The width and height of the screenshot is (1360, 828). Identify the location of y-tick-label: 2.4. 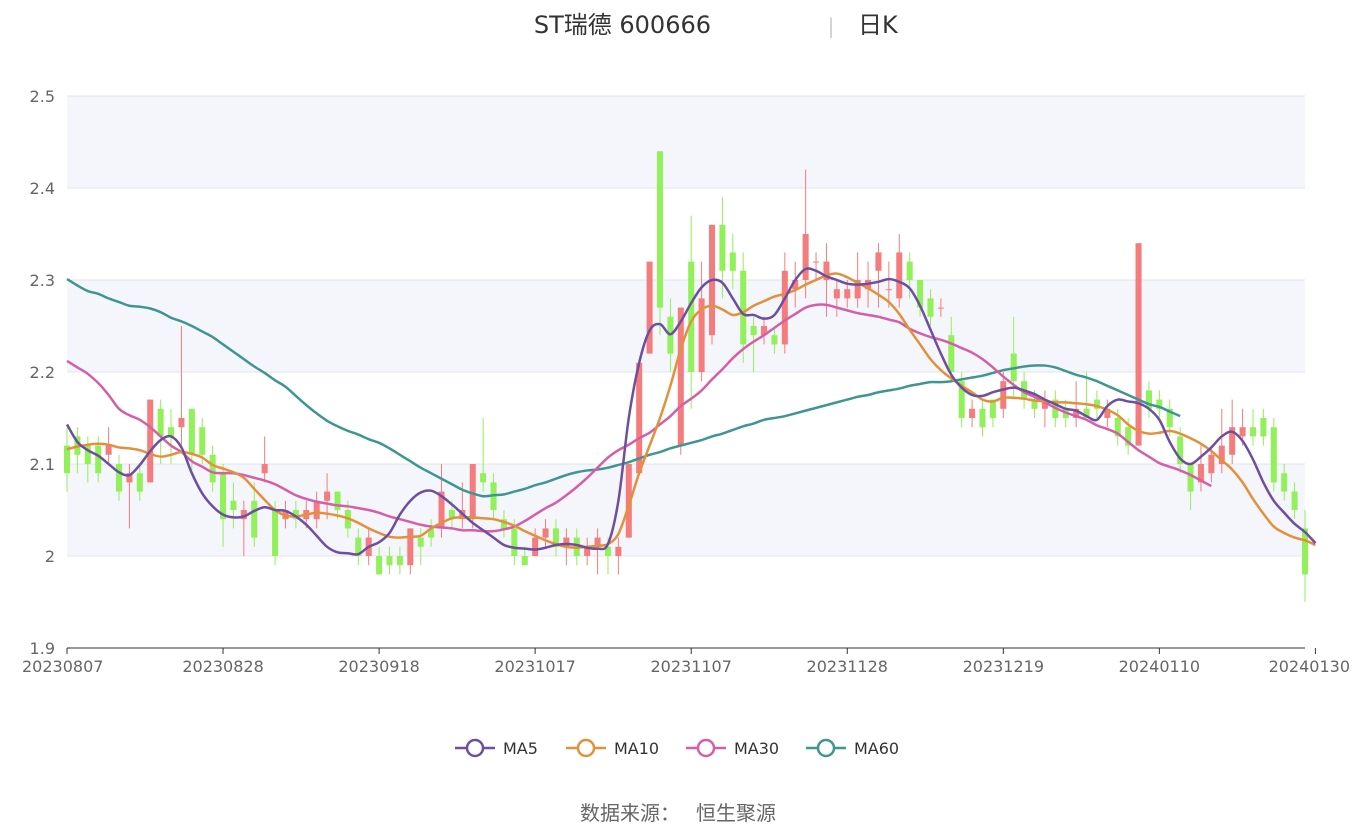
(42, 188).